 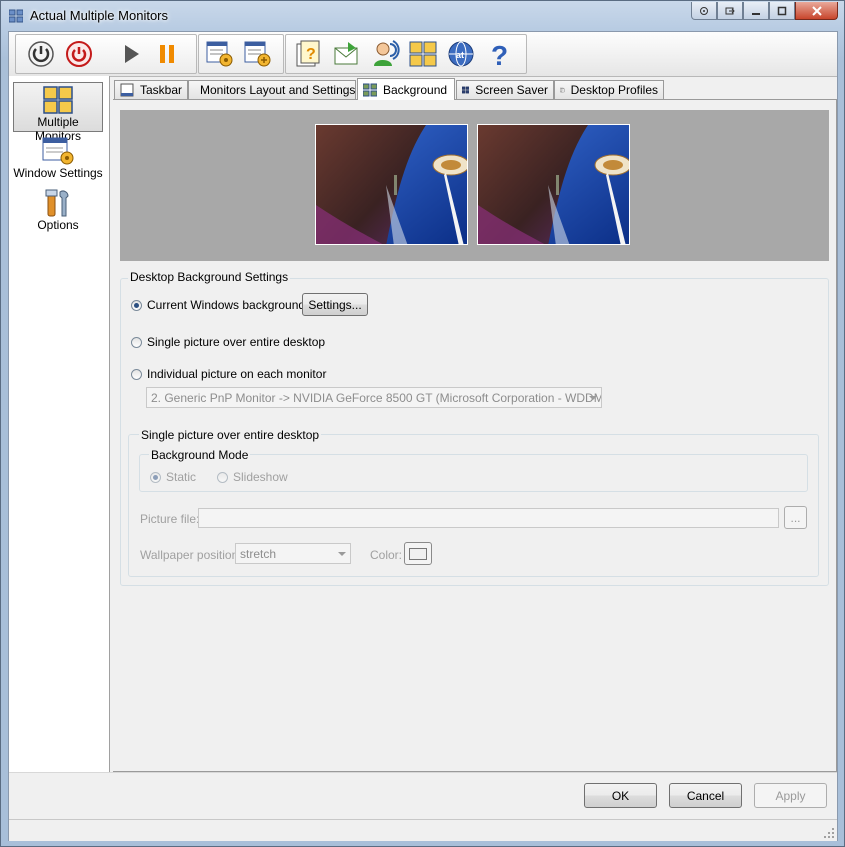 I want to click on app-icon, so click(x=16, y=16).